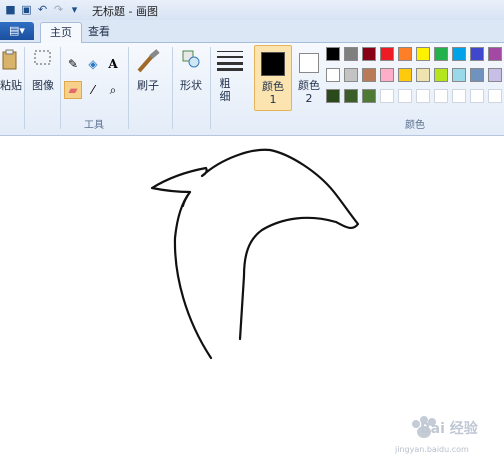  What do you see at coordinates (11, 85) in the screenshot?
I see `paste-label: 粘贴` at bounding box center [11, 85].